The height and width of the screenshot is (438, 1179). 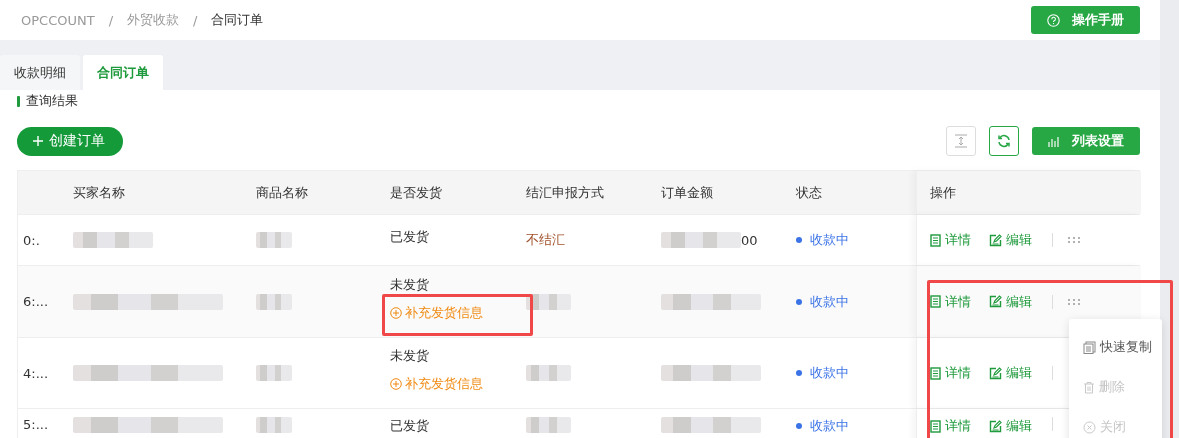 What do you see at coordinates (1089, 347) in the screenshot?
I see `copy-icon` at bounding box center [1089, 347].